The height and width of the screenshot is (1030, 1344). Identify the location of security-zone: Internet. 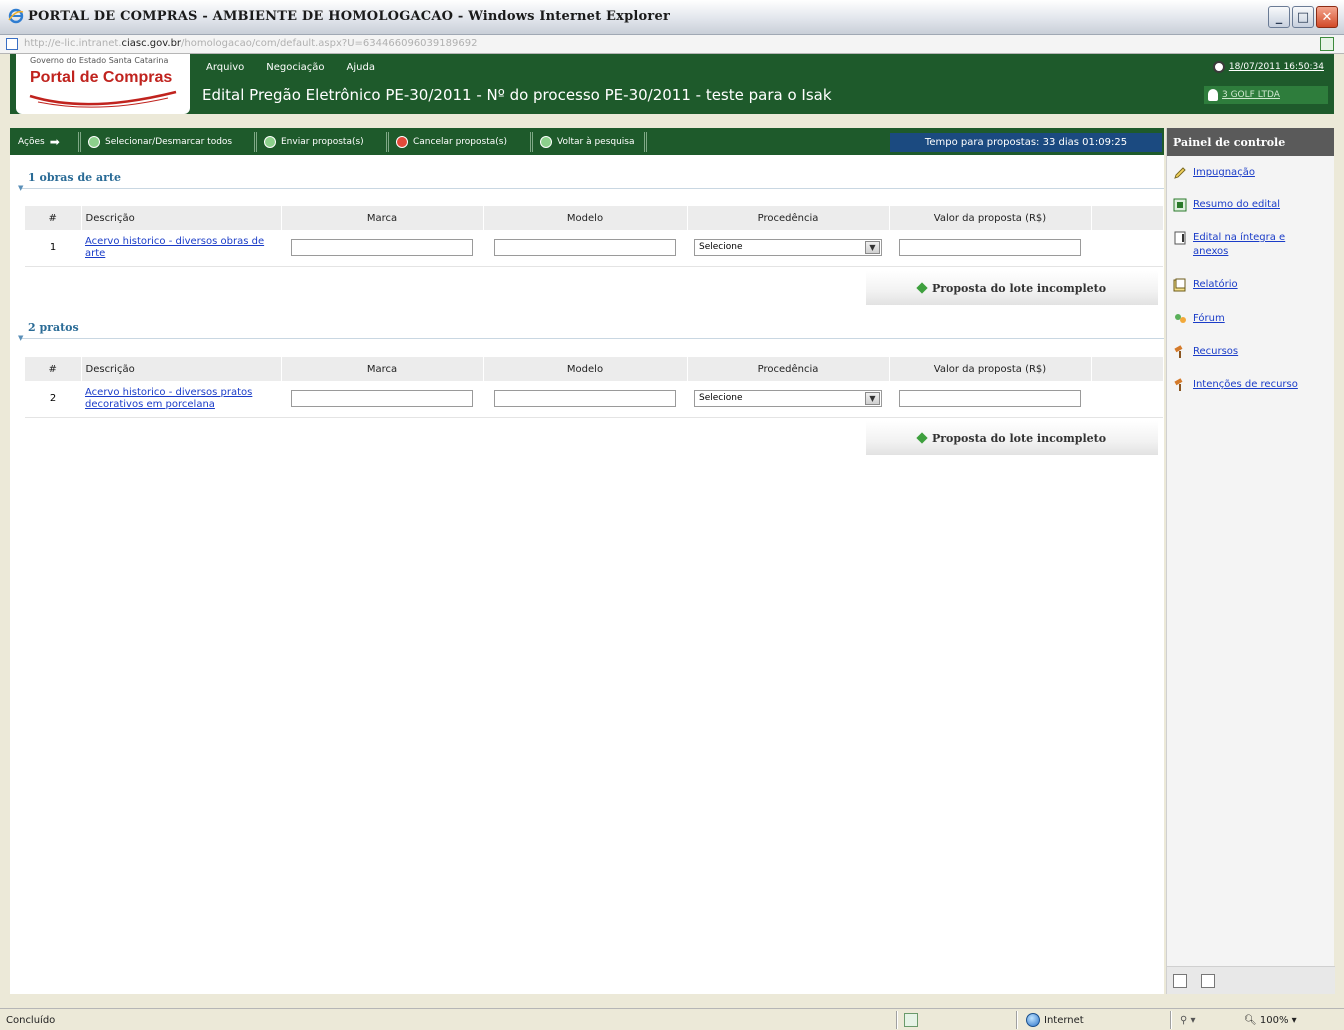
(1055, 1020).